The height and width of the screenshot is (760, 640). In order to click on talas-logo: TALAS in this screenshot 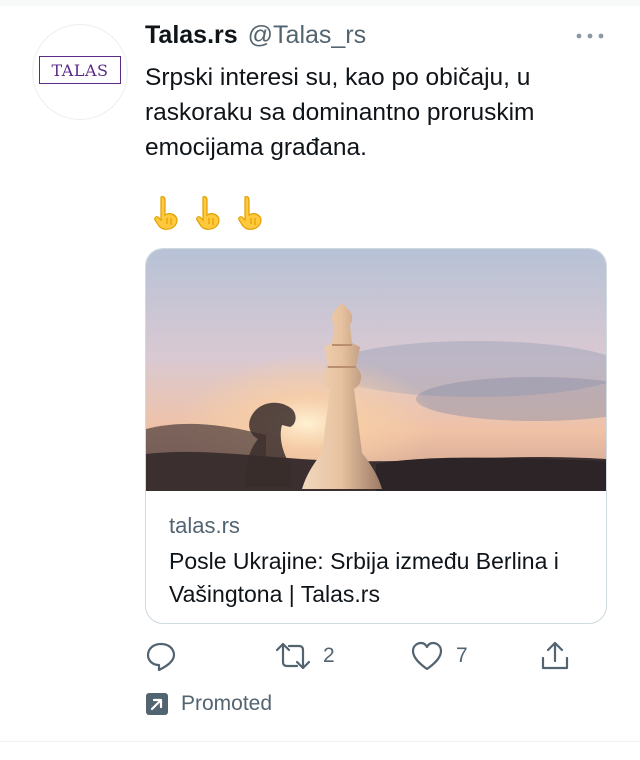, I will do `click(80, 70)`.